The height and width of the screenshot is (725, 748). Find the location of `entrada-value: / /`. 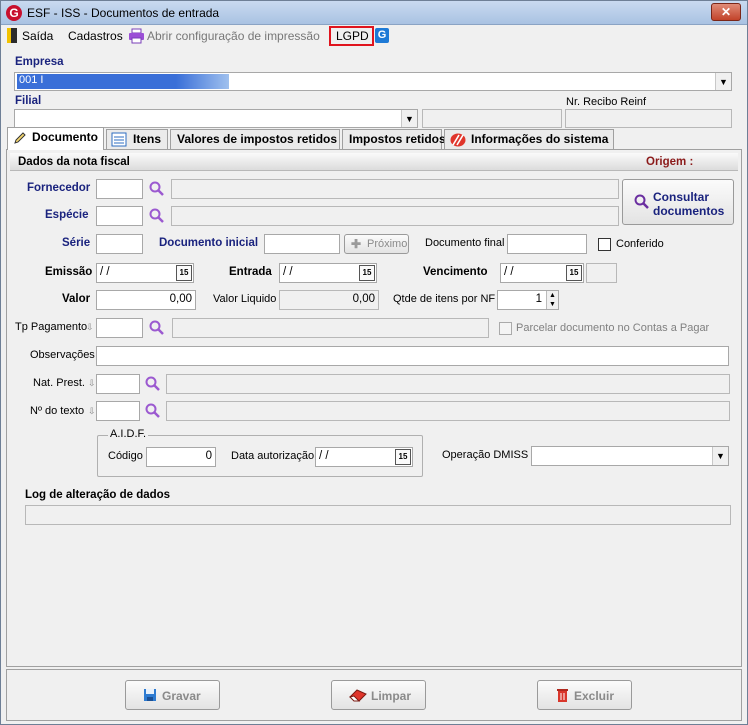

entrada-value: / / is located at coordinates (288, 272).